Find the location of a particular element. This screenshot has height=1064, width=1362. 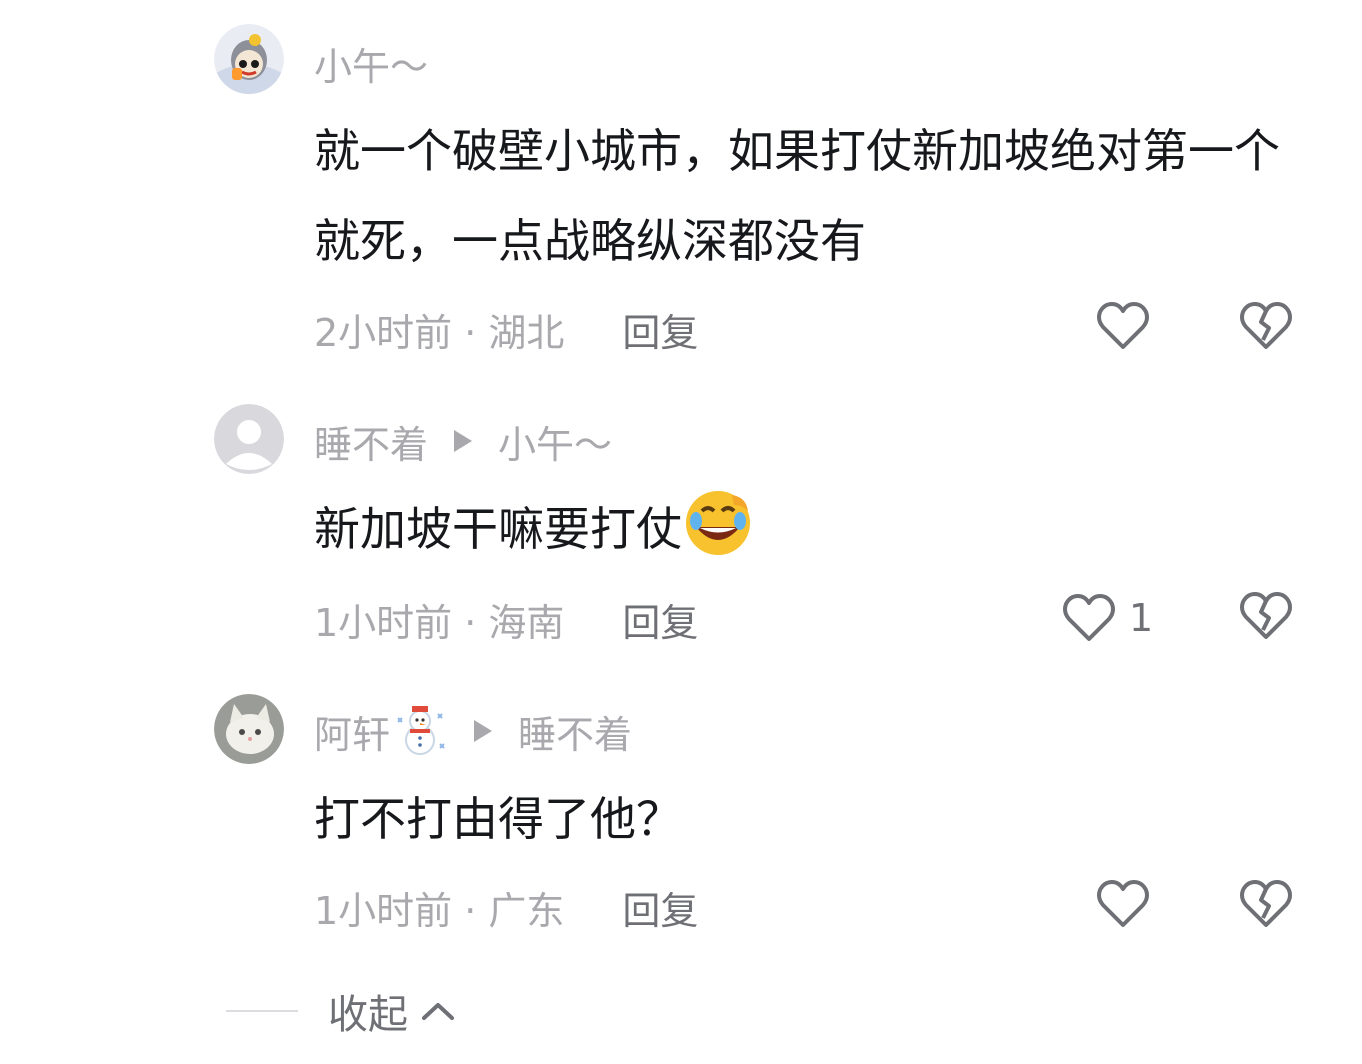

cartoon-avatar-icon is located at coordinates (249, 59).